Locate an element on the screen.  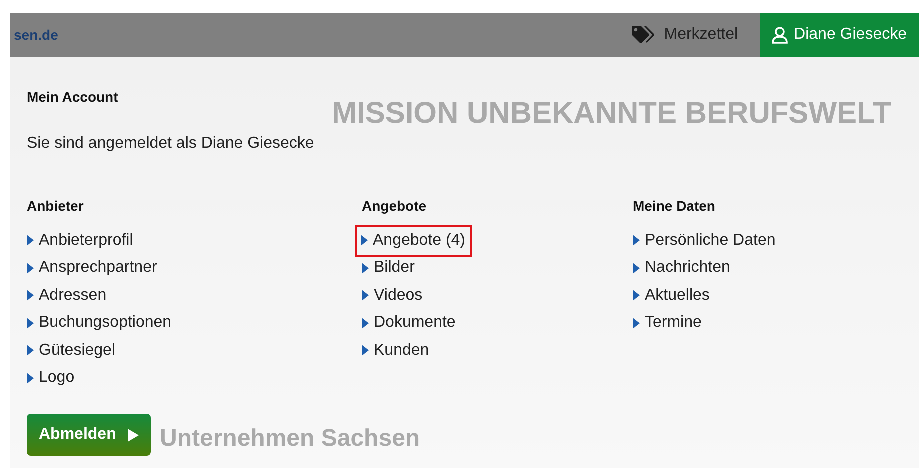
column-heading: Angebote is located at coordinates (395, 206).